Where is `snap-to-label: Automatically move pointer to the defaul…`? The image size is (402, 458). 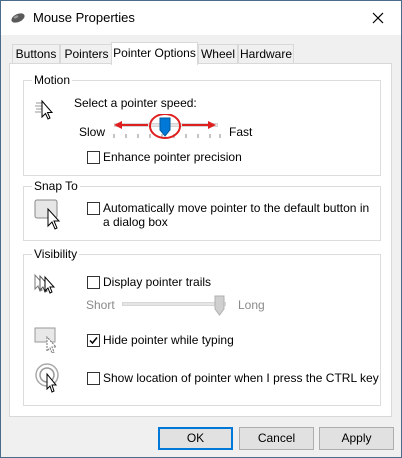 snap-to-label: Automatically move pointer to the defaul… is located at coordinates (236, 215).